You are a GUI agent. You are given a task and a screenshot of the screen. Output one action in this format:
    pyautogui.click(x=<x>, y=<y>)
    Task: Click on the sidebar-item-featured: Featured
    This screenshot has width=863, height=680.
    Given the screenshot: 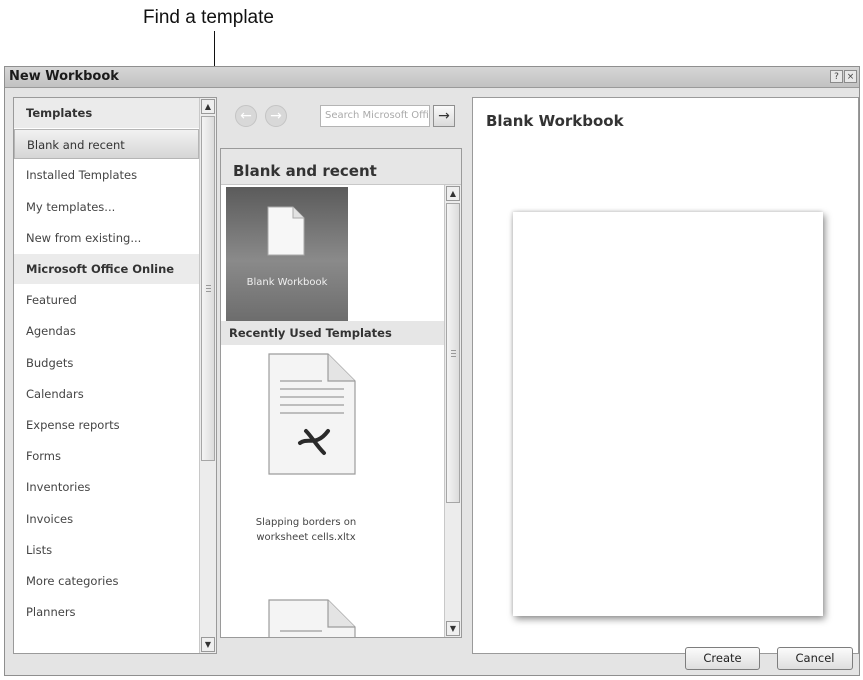 What is the action you would take?
    pyautogui.click(x=106, y=300)
    